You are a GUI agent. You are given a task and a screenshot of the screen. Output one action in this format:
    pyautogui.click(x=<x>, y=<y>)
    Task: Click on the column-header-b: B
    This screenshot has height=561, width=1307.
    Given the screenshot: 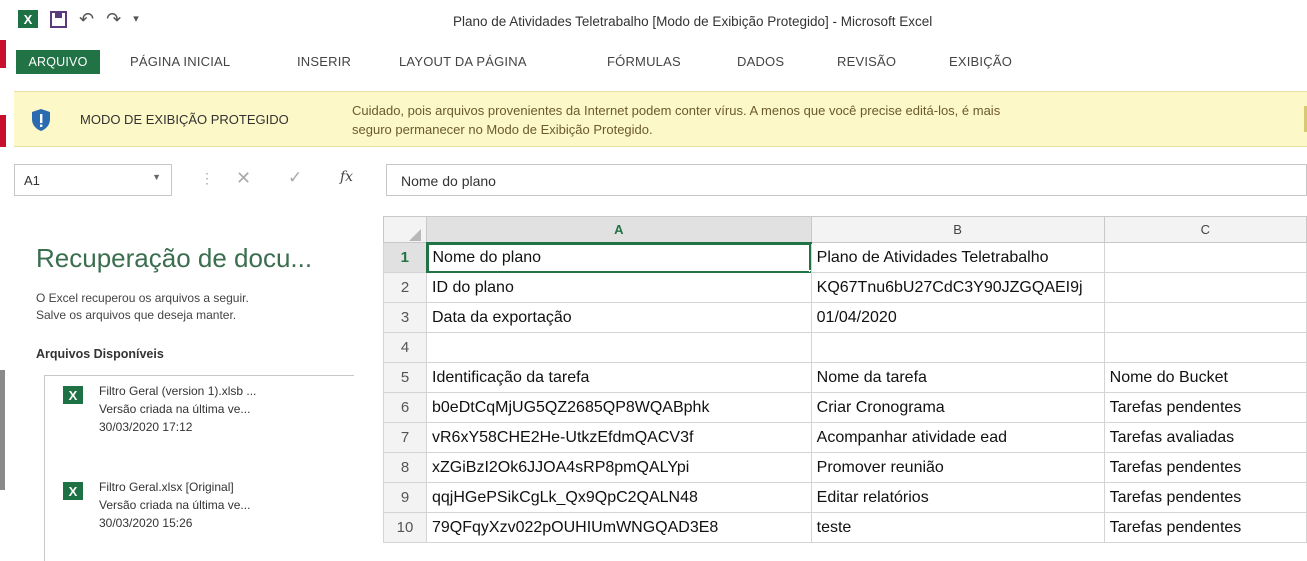 What is the action you would take?
    pyautogui.click(x=957, y=229)
    